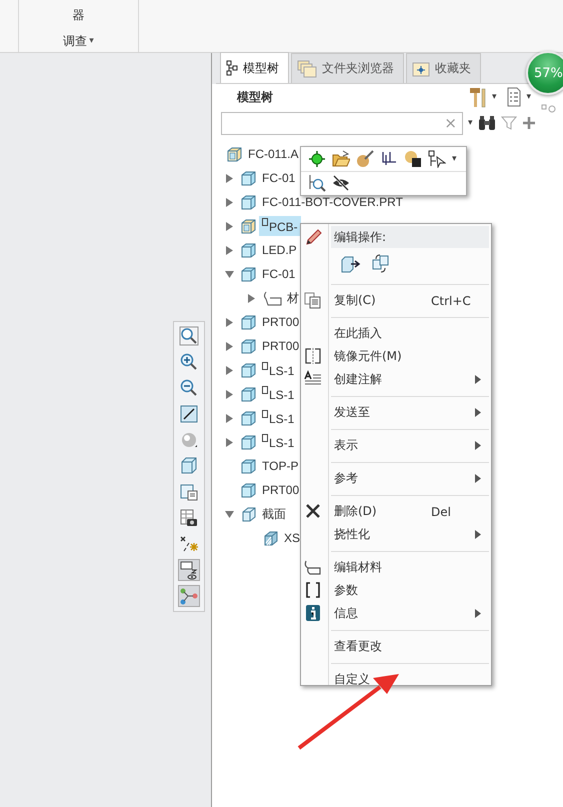 The width and height of the screenshot is (563, 807). I want to click on menu-item: 在此插入, so click(410, 333).